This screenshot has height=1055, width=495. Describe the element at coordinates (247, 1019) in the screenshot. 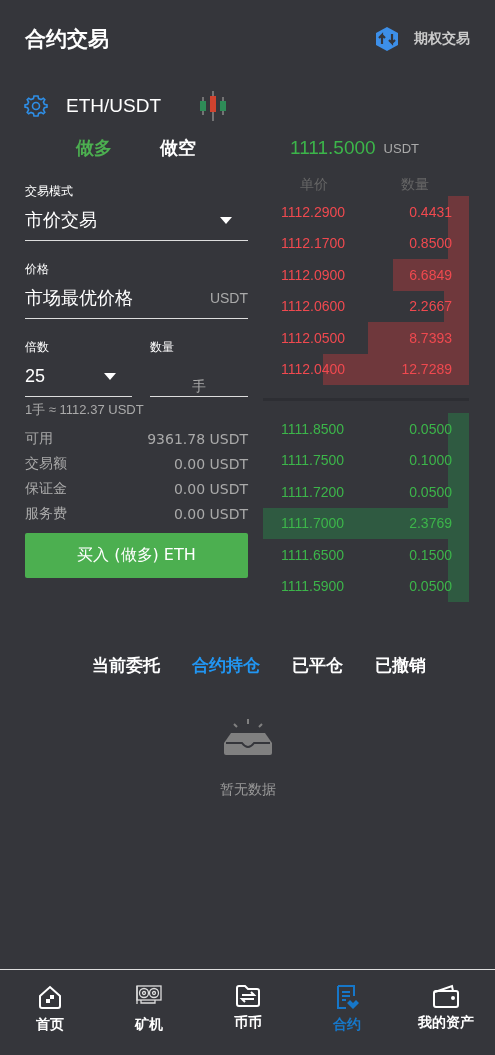

I see `nav-item: 币币` at that location.